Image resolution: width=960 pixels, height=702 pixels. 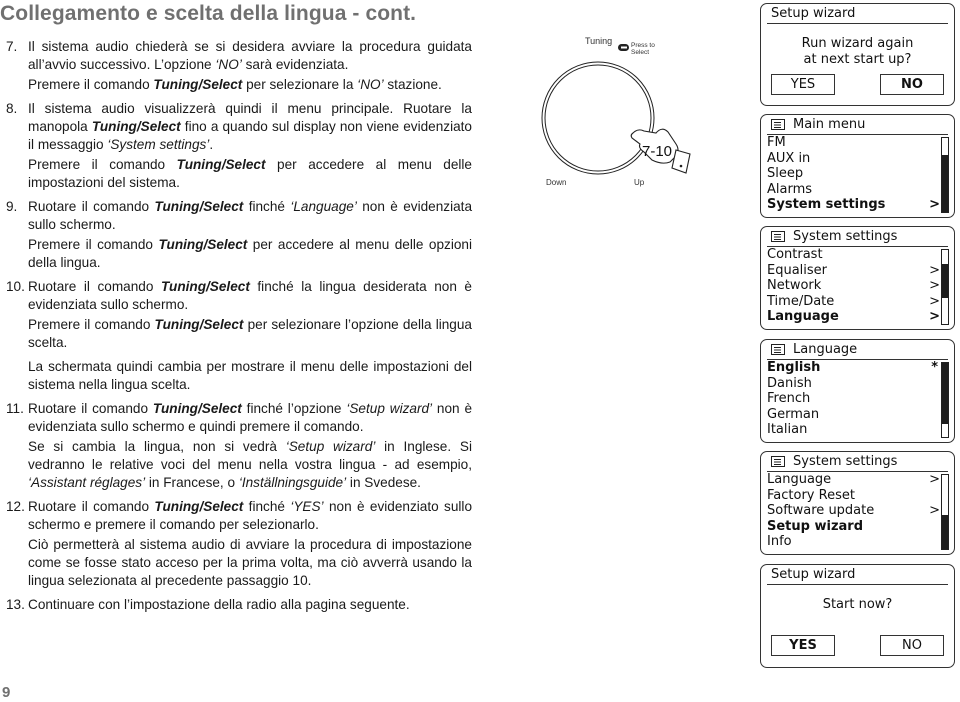 I want to click on menu-item: French, so click(x=857, y=399).